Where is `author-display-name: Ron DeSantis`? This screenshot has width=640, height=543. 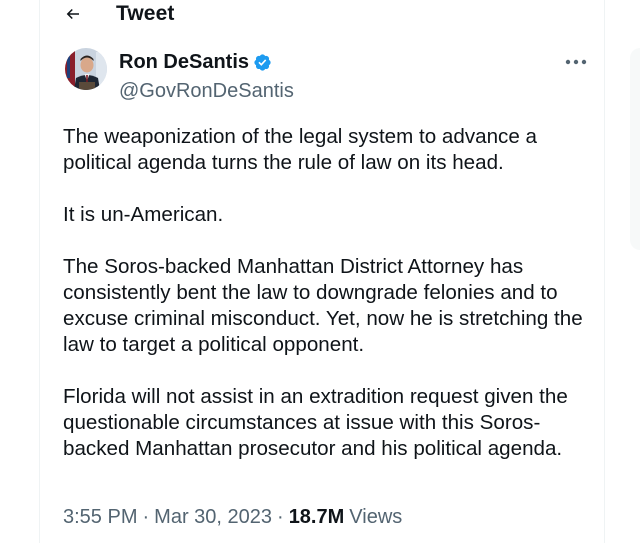
author-display-name: Ron DeSantis is located at coordinates (184, 62).